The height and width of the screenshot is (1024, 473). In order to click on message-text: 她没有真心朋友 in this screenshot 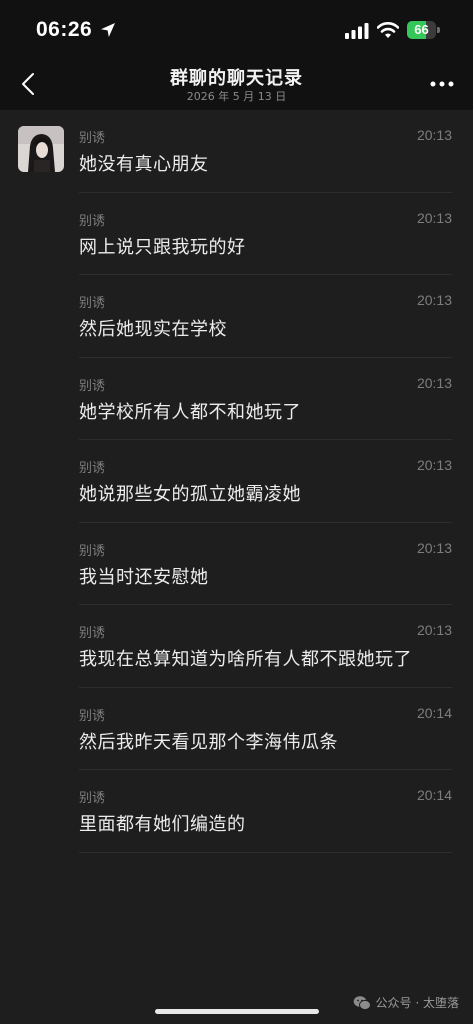, I will do `click(144, 164)`.